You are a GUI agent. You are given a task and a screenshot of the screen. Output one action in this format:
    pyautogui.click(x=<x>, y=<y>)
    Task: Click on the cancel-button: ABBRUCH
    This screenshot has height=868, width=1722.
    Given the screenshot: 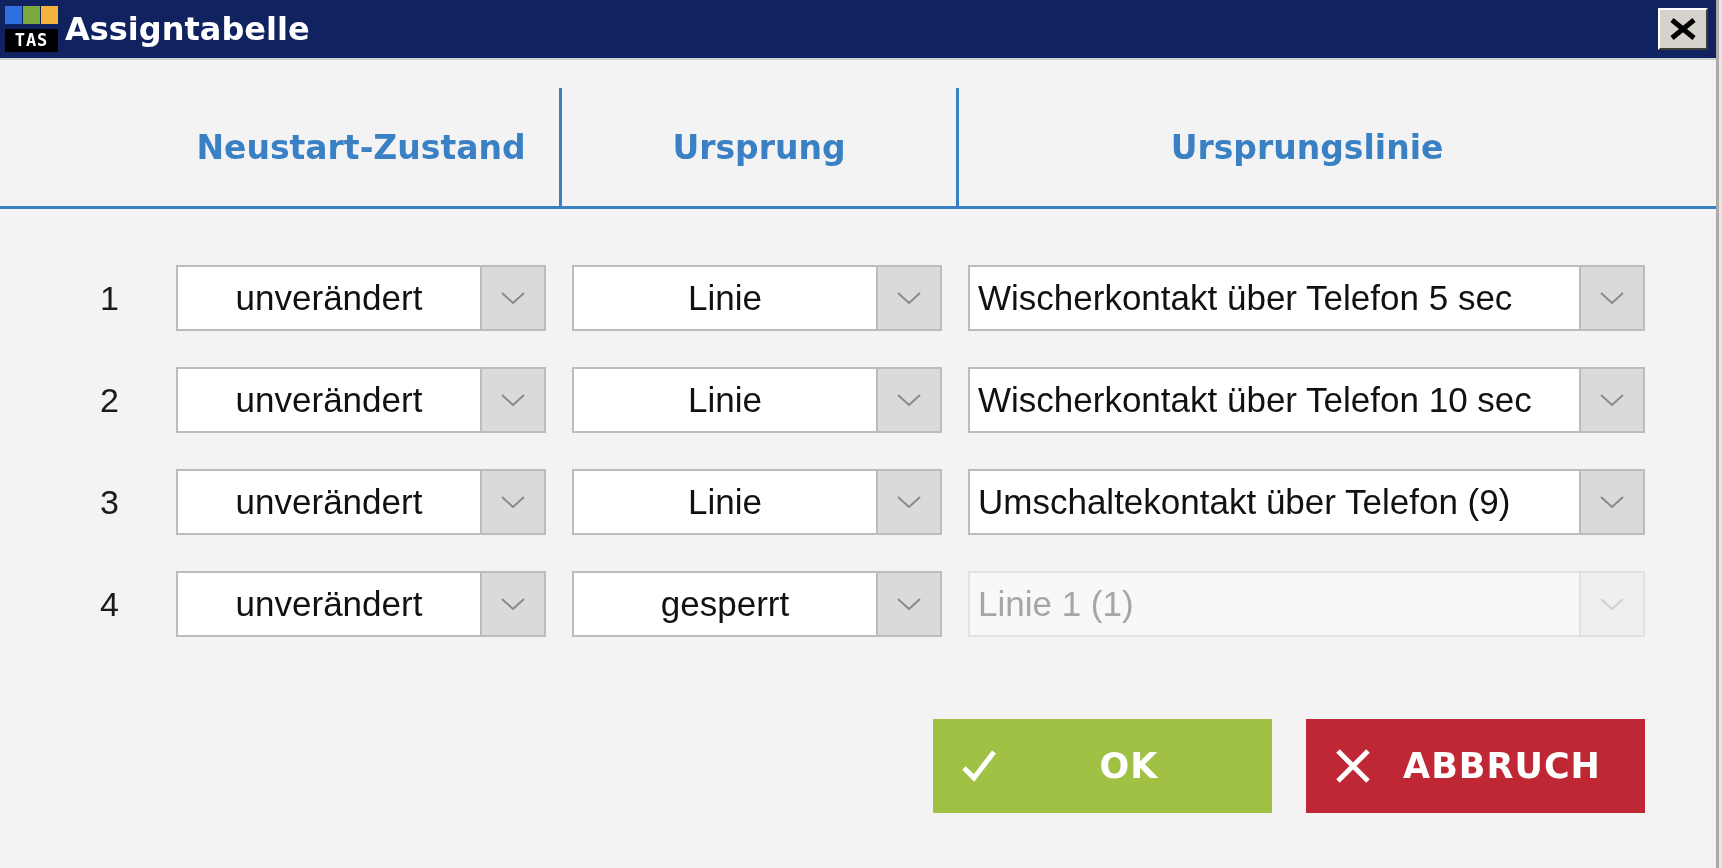 What is the action you would take?
    pyautogui.click(x=1475, y=766)
    